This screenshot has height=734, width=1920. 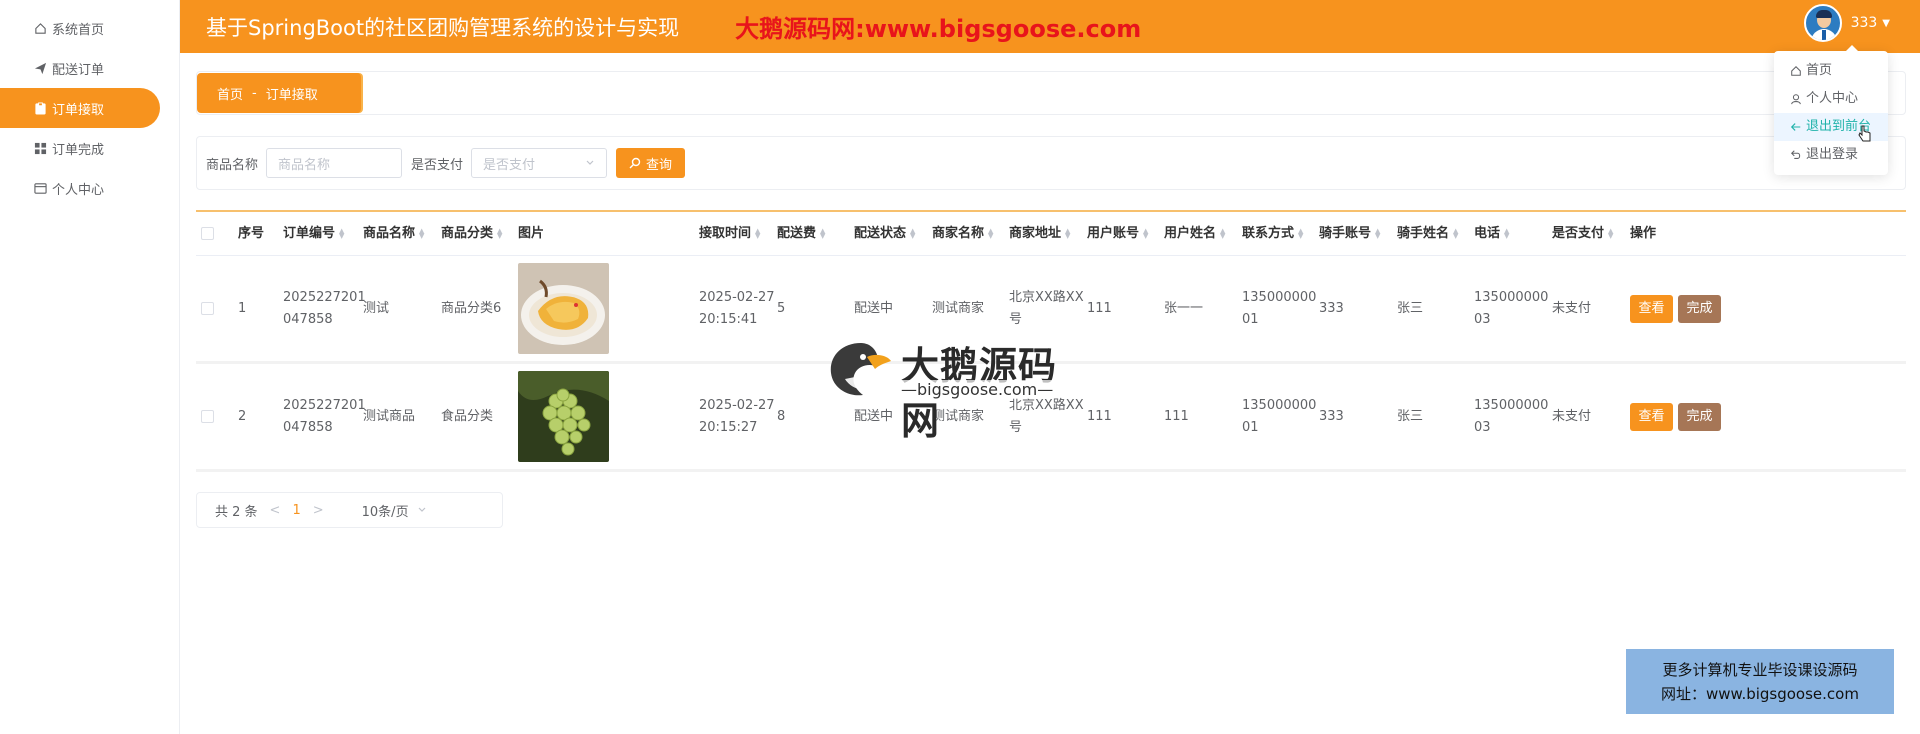 I want to click on sidebar-item-label: 订单接取, so click(x=78, y=110).